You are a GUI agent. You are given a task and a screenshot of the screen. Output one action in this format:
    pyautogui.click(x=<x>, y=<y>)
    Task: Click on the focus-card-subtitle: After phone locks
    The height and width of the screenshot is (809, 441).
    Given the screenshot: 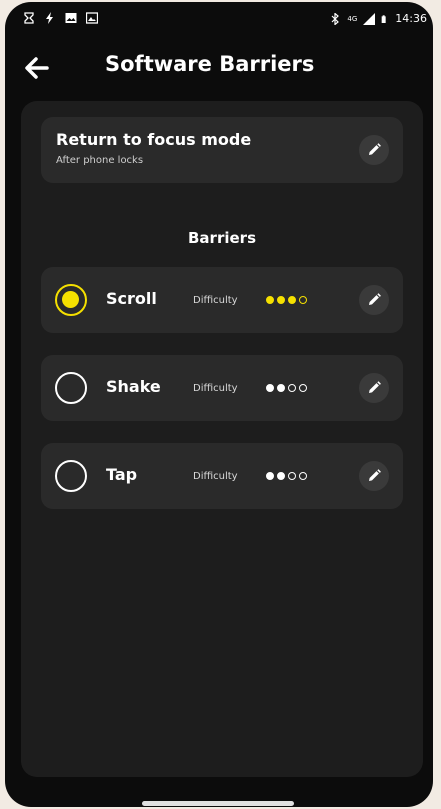 What is the action you would take?
    pyautogui.click(x=100, y=160)
    